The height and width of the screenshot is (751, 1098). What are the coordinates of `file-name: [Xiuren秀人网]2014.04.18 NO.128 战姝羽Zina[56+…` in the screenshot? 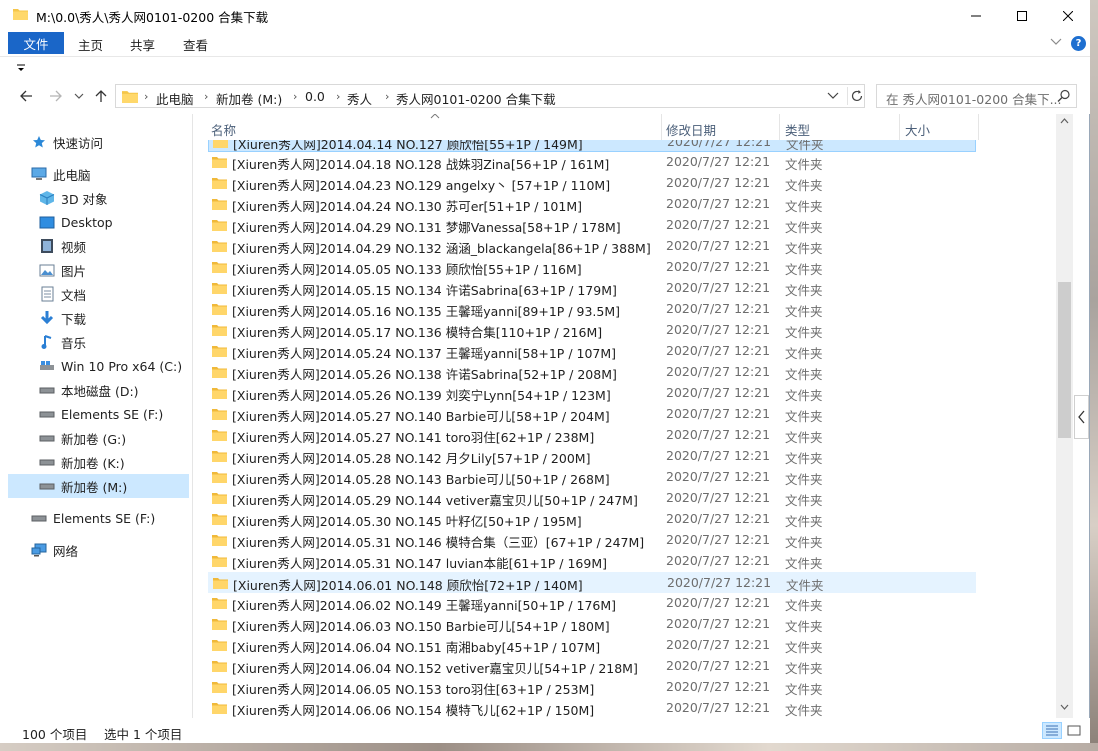 It's located at (420, 163).